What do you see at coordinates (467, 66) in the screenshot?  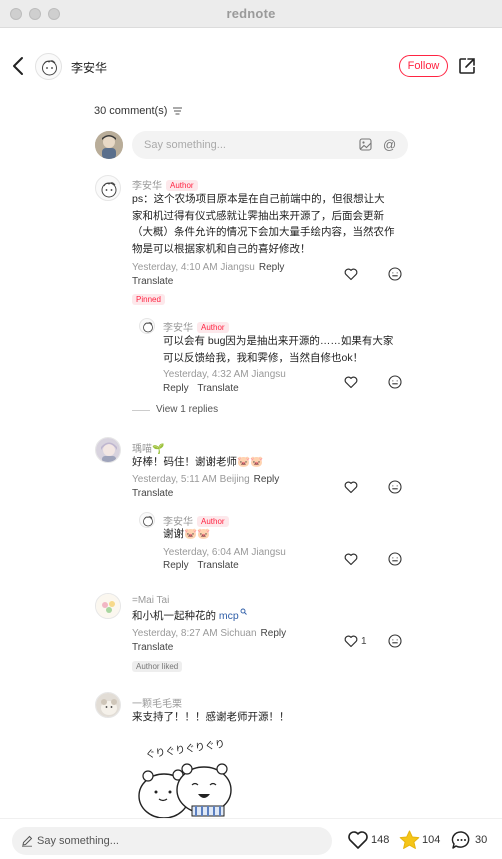 I see `share-icon` at bounding box center [467, 66].